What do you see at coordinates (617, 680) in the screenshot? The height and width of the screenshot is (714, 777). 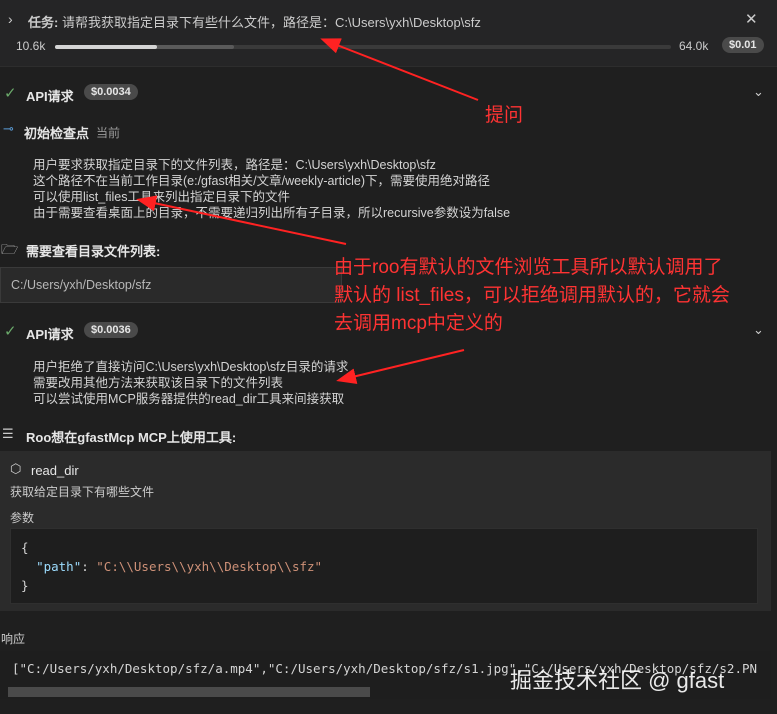 I see `watermark: 掘金技术社区 @ gfast` at bounding box center [617, 680].